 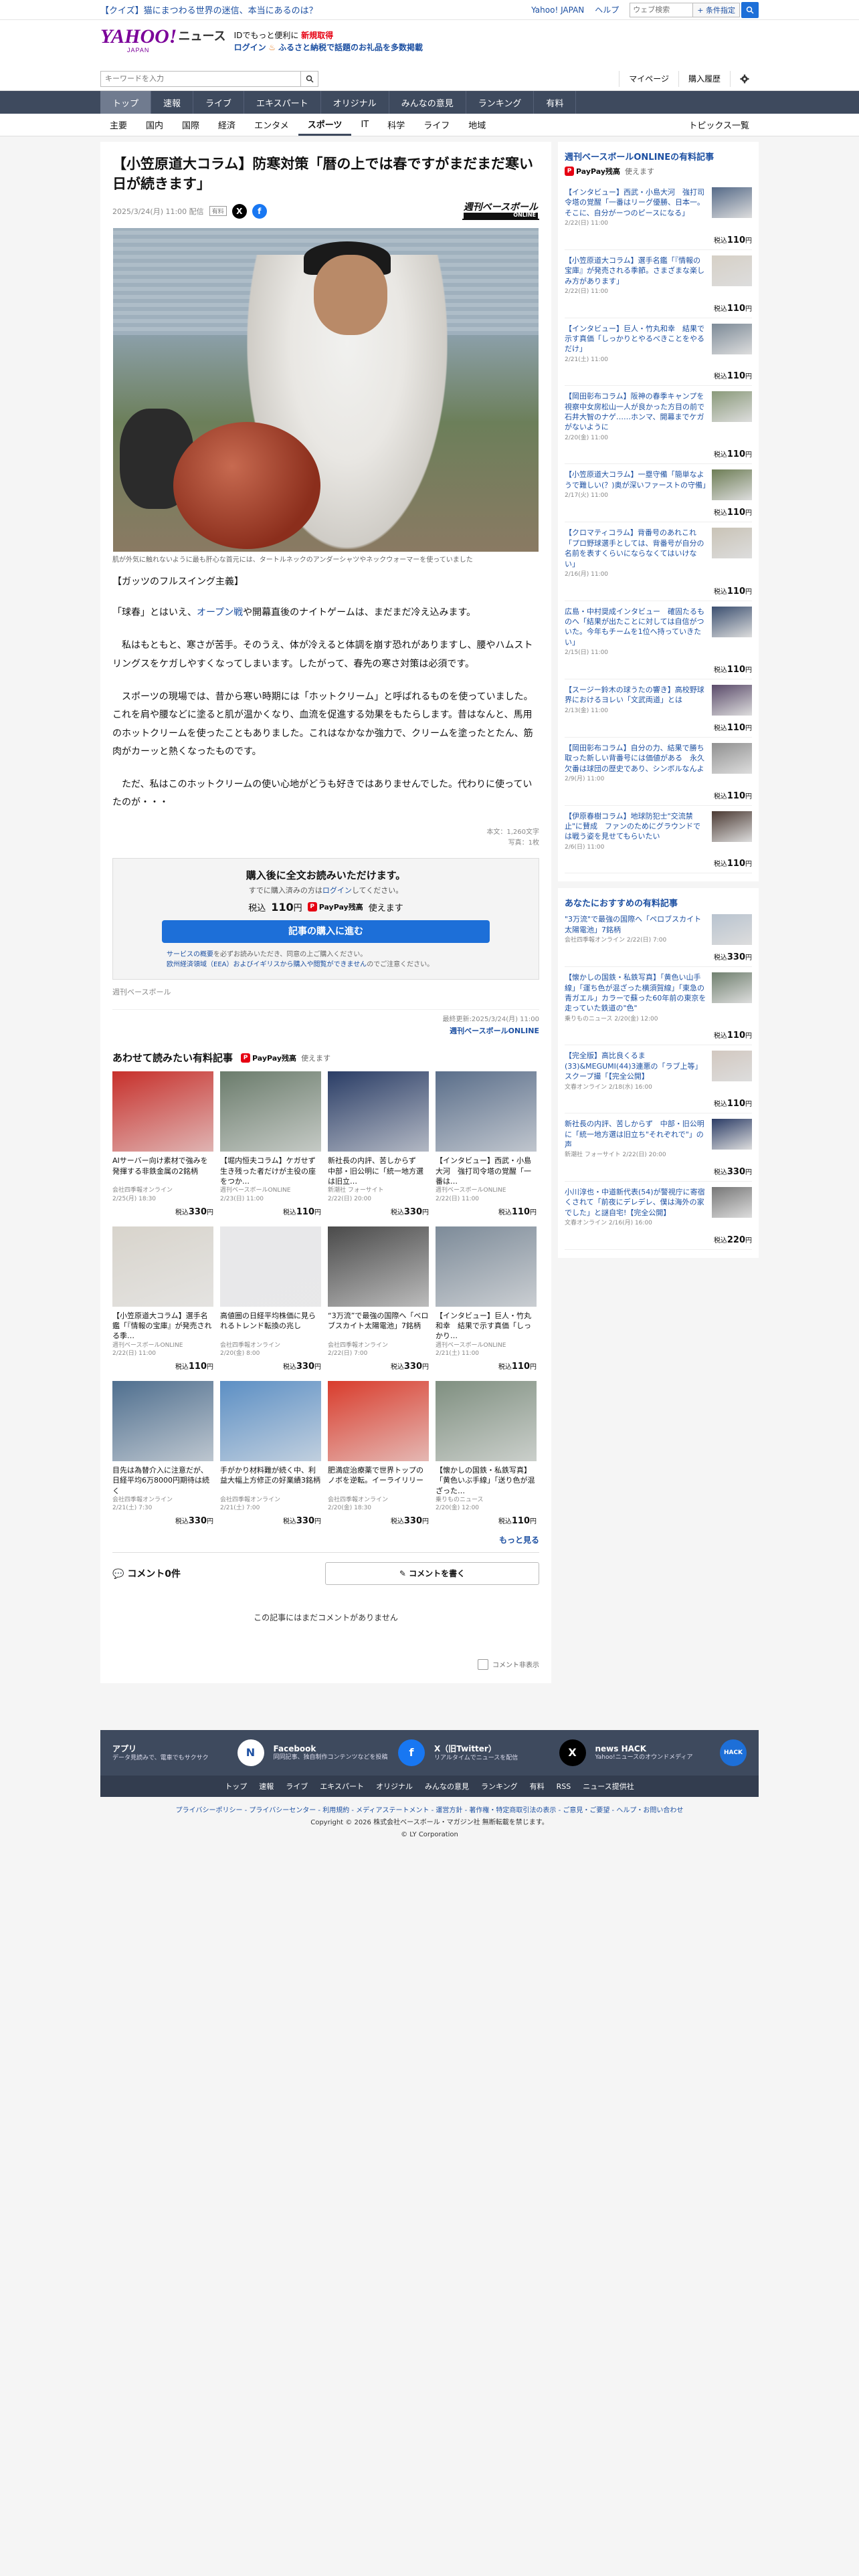 What do you see at coordinates (270, 1481) in the screenshot?
I see `related-card-title: 手がかり材料難が続く中、利益大幅上方修正の好業績3銘柄` at bounding box center [270, 1481].